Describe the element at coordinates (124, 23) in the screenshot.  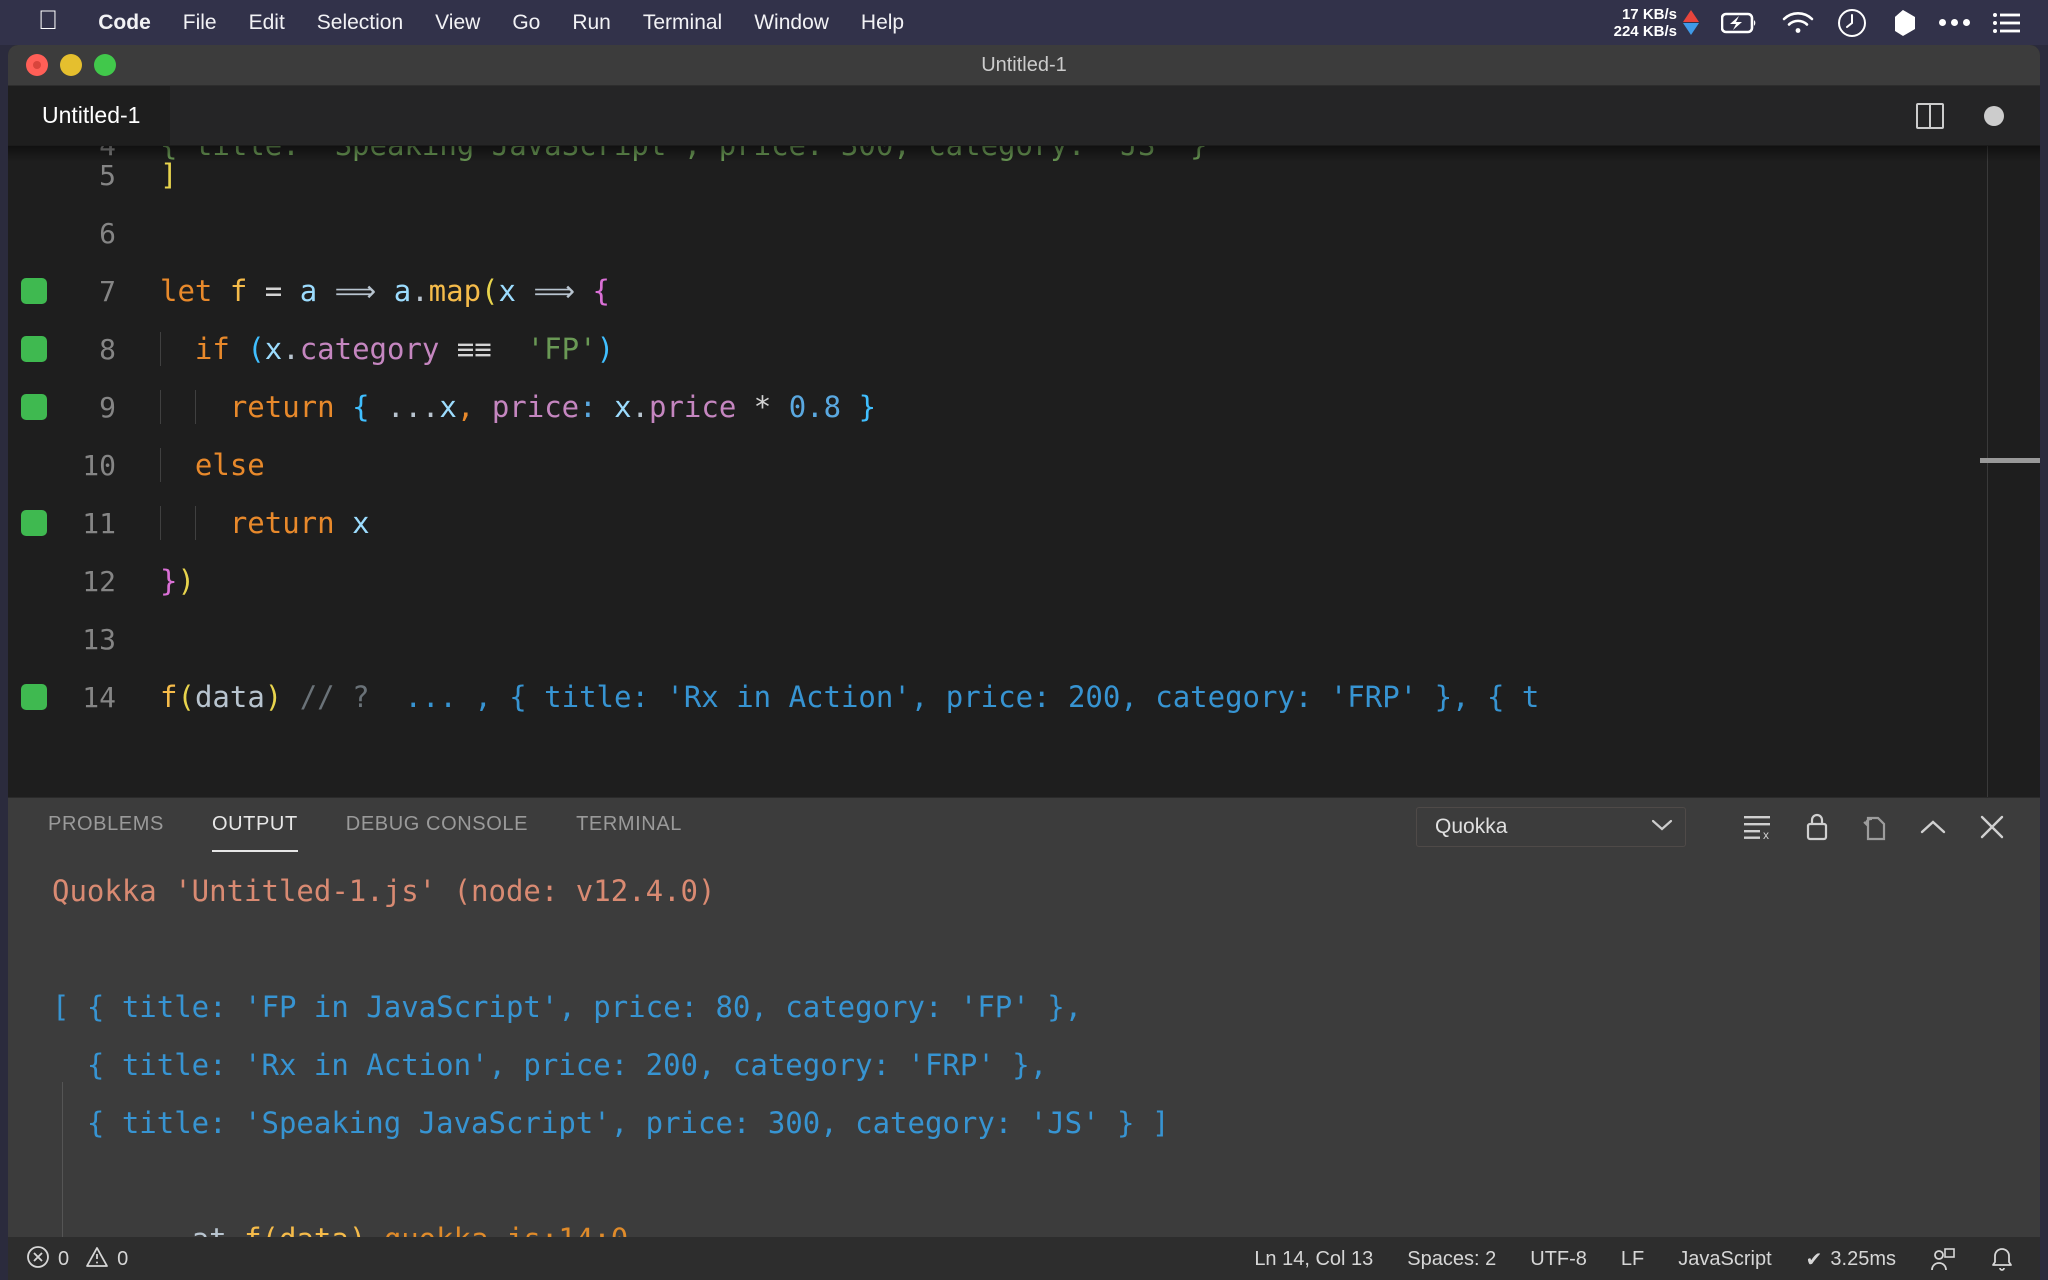
I see `menu-item-code: Code` at that location.